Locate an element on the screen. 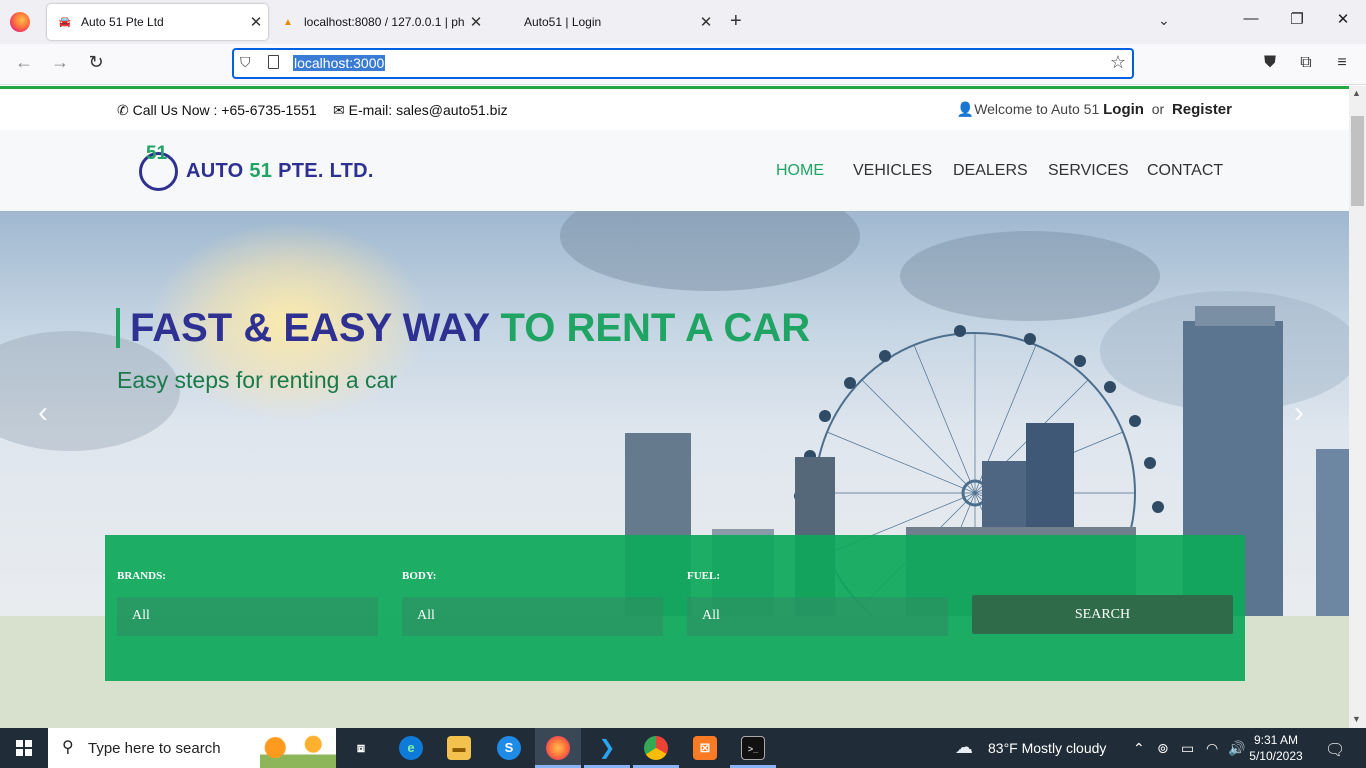  nav-contact: CONTACT is located at coordinates (1185, 171).